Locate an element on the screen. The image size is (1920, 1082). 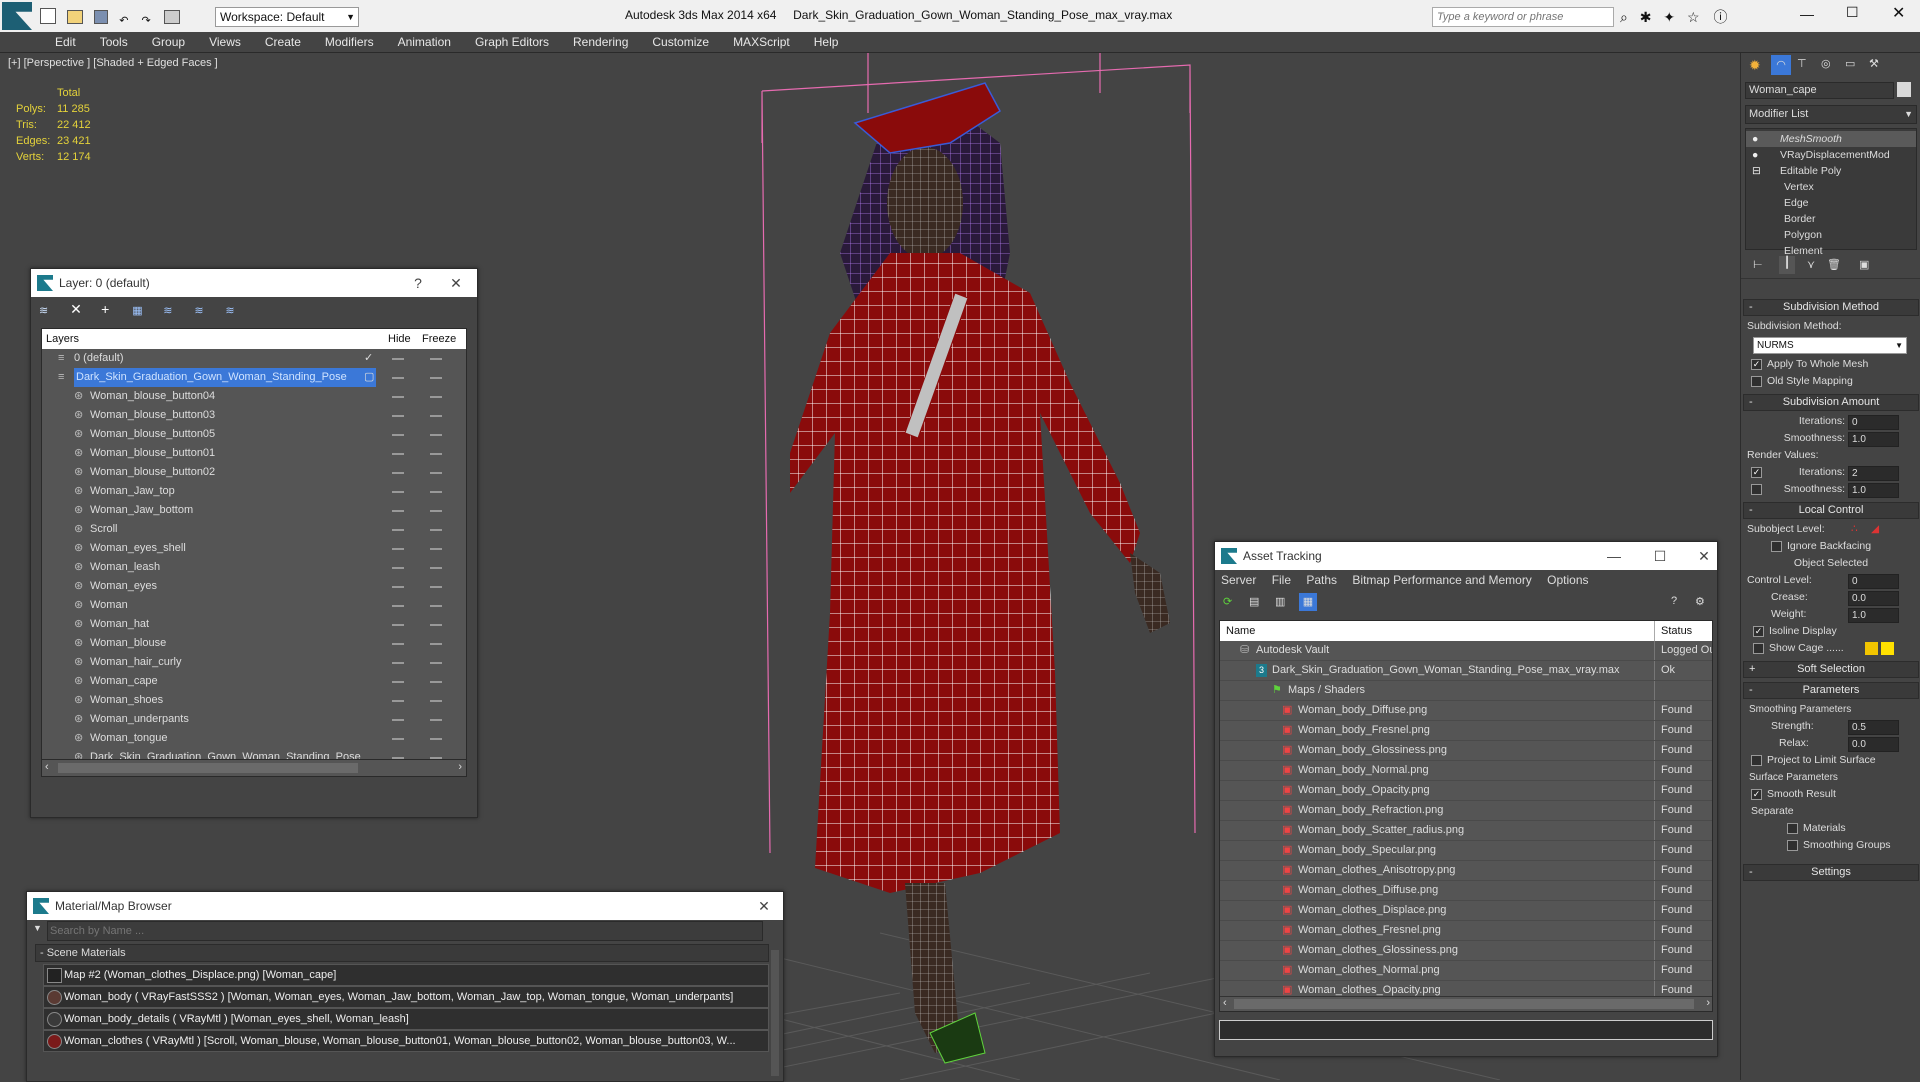
communication-icon: ✦ is located at coordinates (1669, 17).